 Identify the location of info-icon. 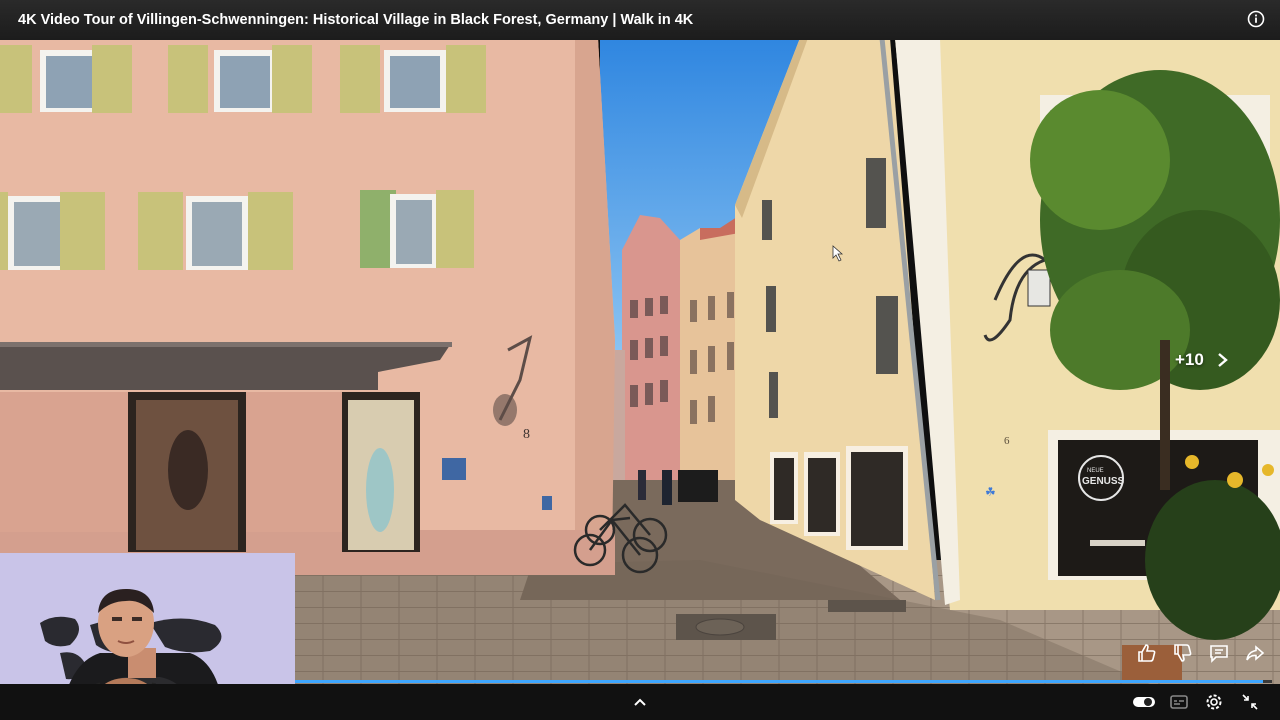
(1256, 19).